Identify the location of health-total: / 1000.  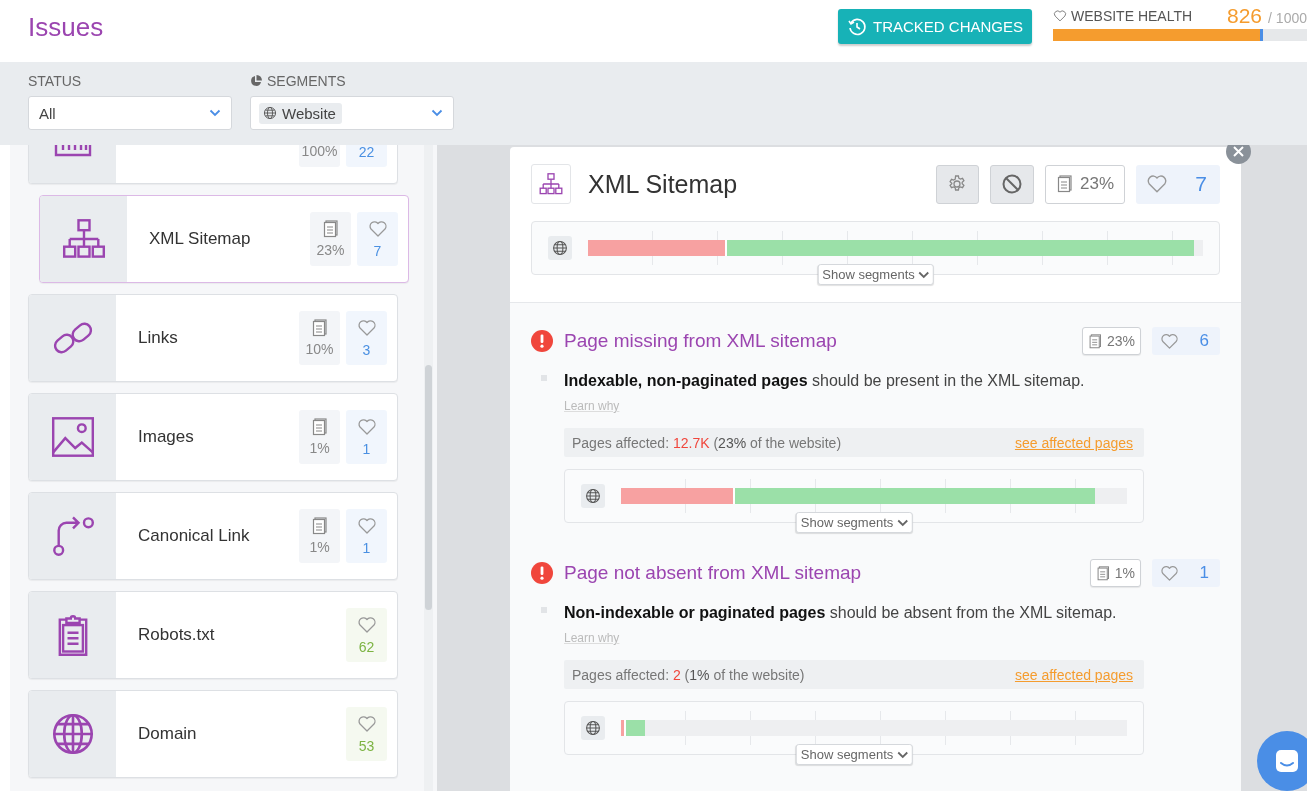
(1287, 18).